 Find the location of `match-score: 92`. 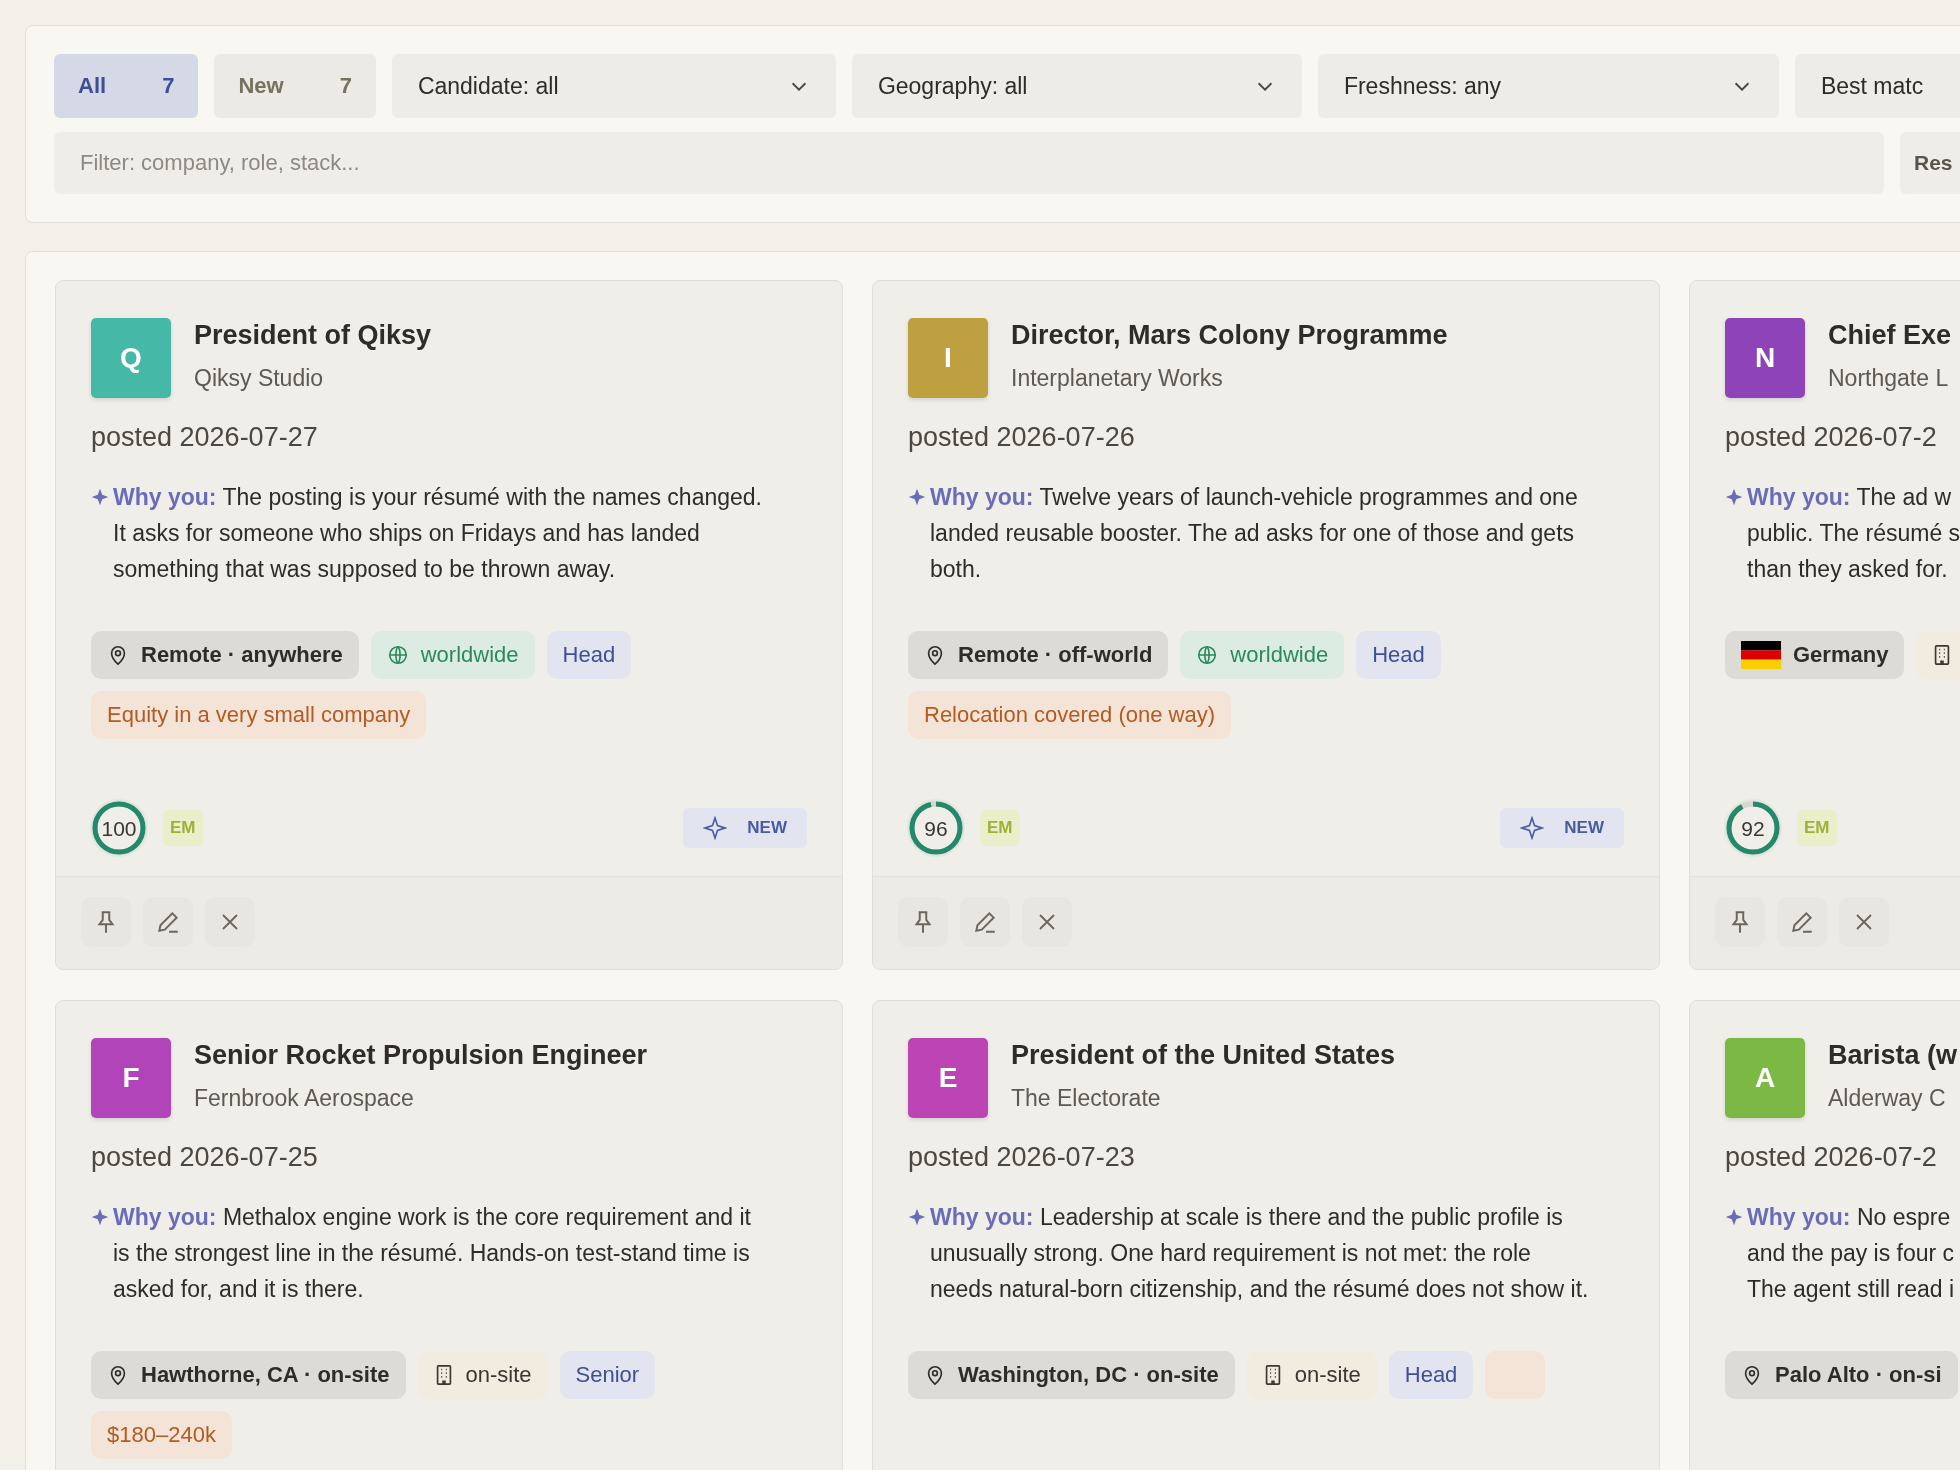

match-score: 92 is located at coordinates (1753, 828).